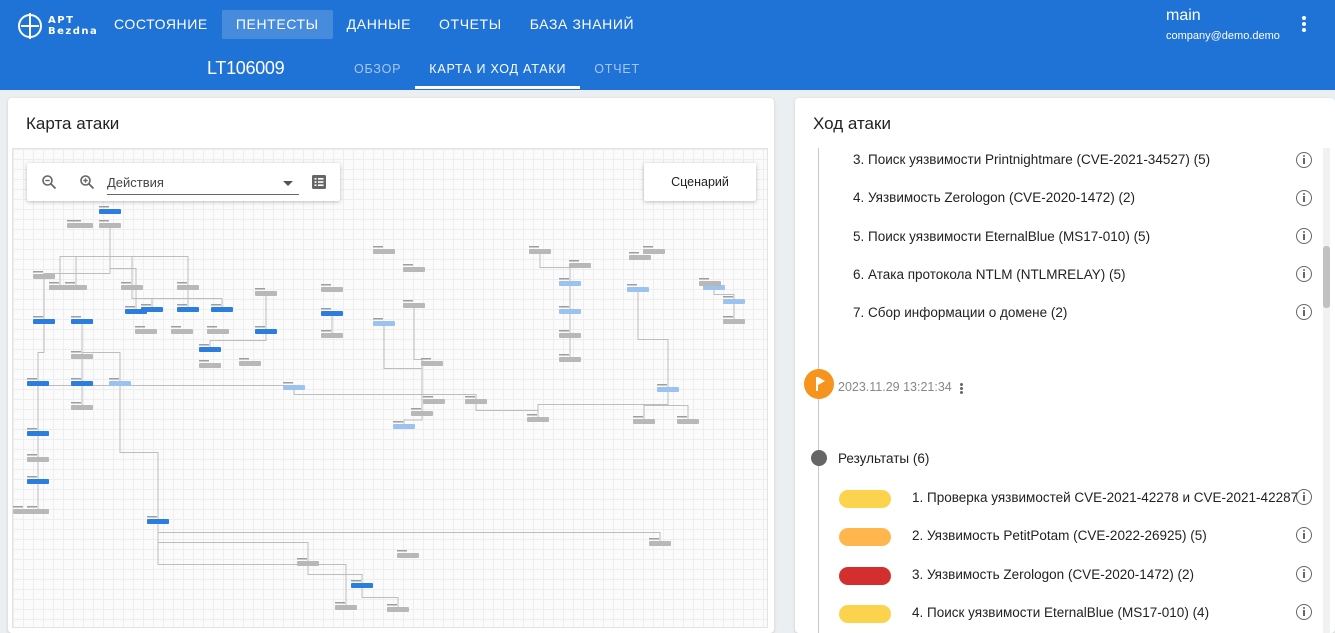 This screenshot has height=633, width=1335. What do you see at coordinates (700, 182) in the screenshot?
I see `scenario-button: Сценарий` at bounding box center [700, 182].